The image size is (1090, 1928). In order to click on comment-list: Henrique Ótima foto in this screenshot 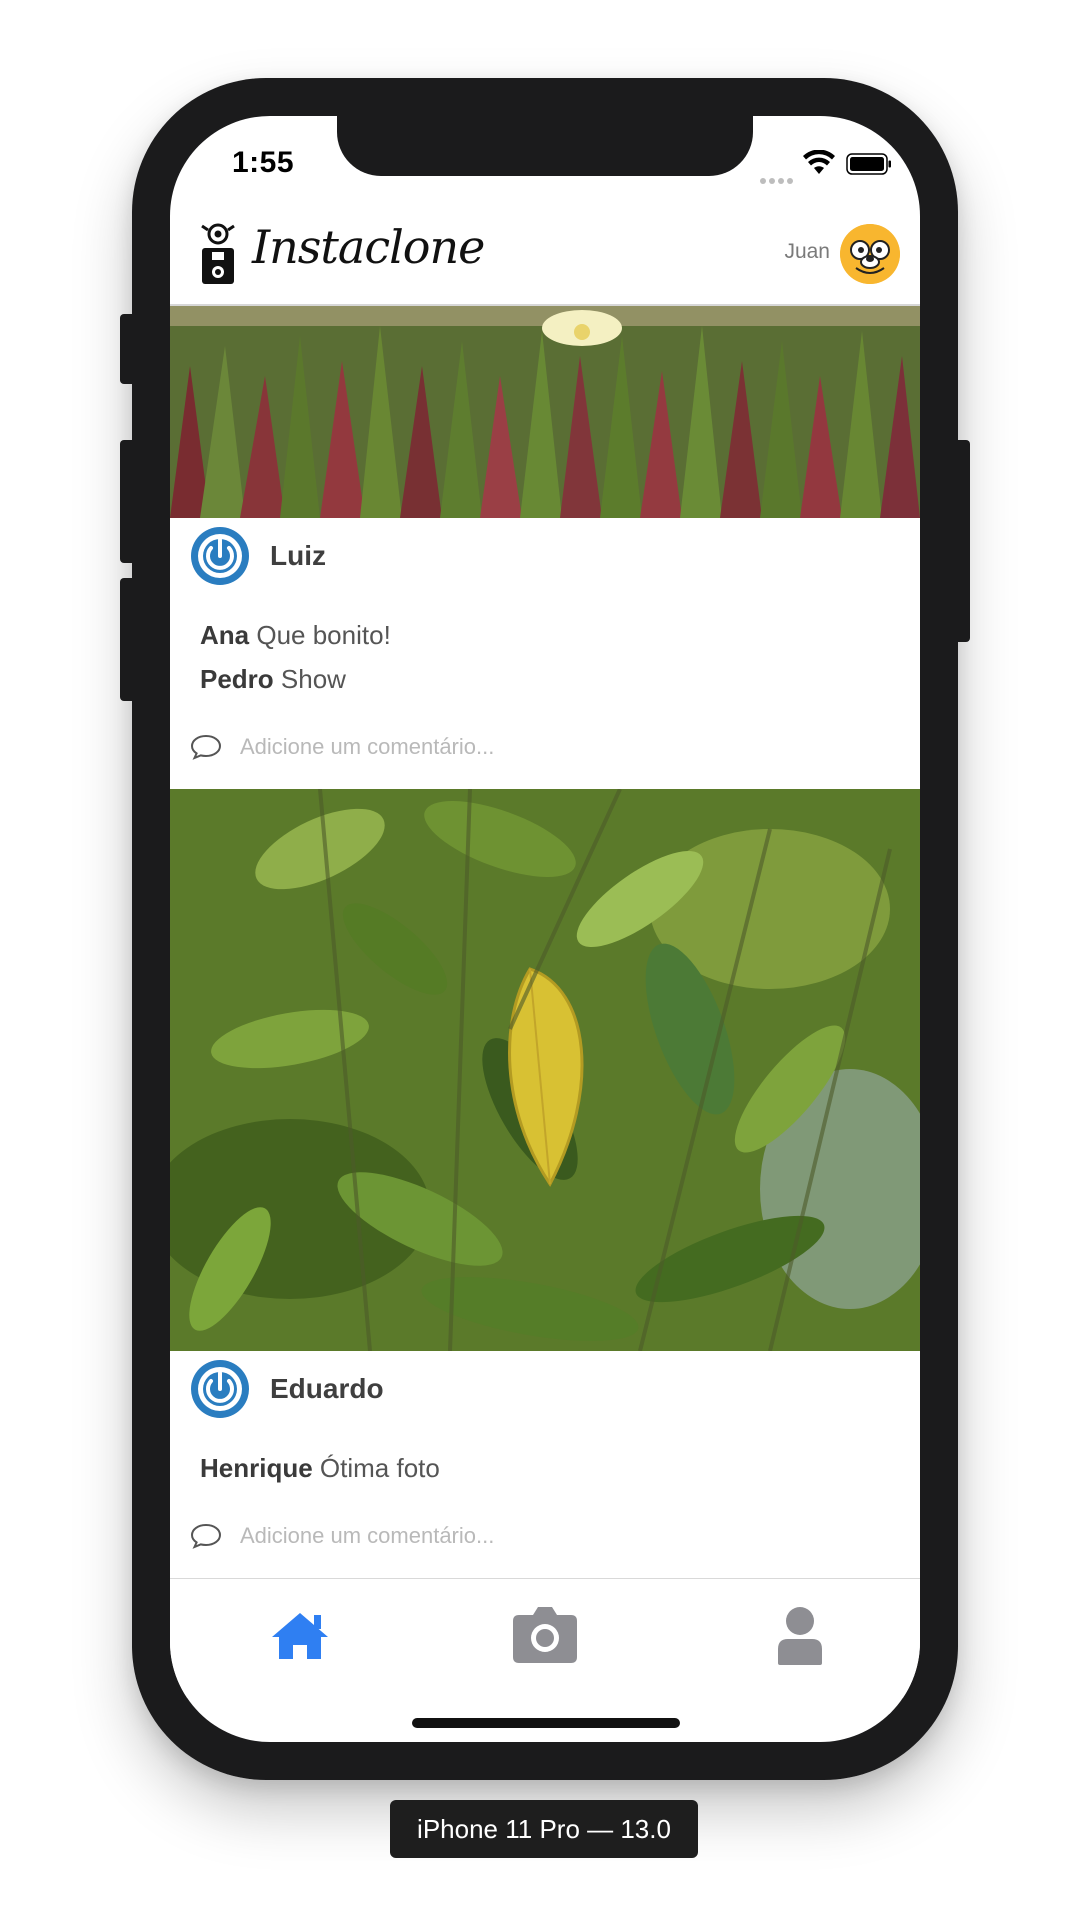, I will do `click(545, 1454)`.